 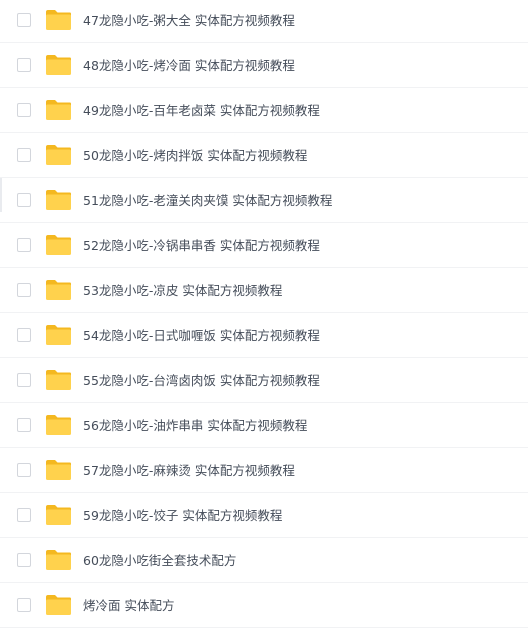 I want to click on folder-name: 51龙隐小吃-老潼关肉夹馍 实体配方视频教程, so click(x=207, y=201).